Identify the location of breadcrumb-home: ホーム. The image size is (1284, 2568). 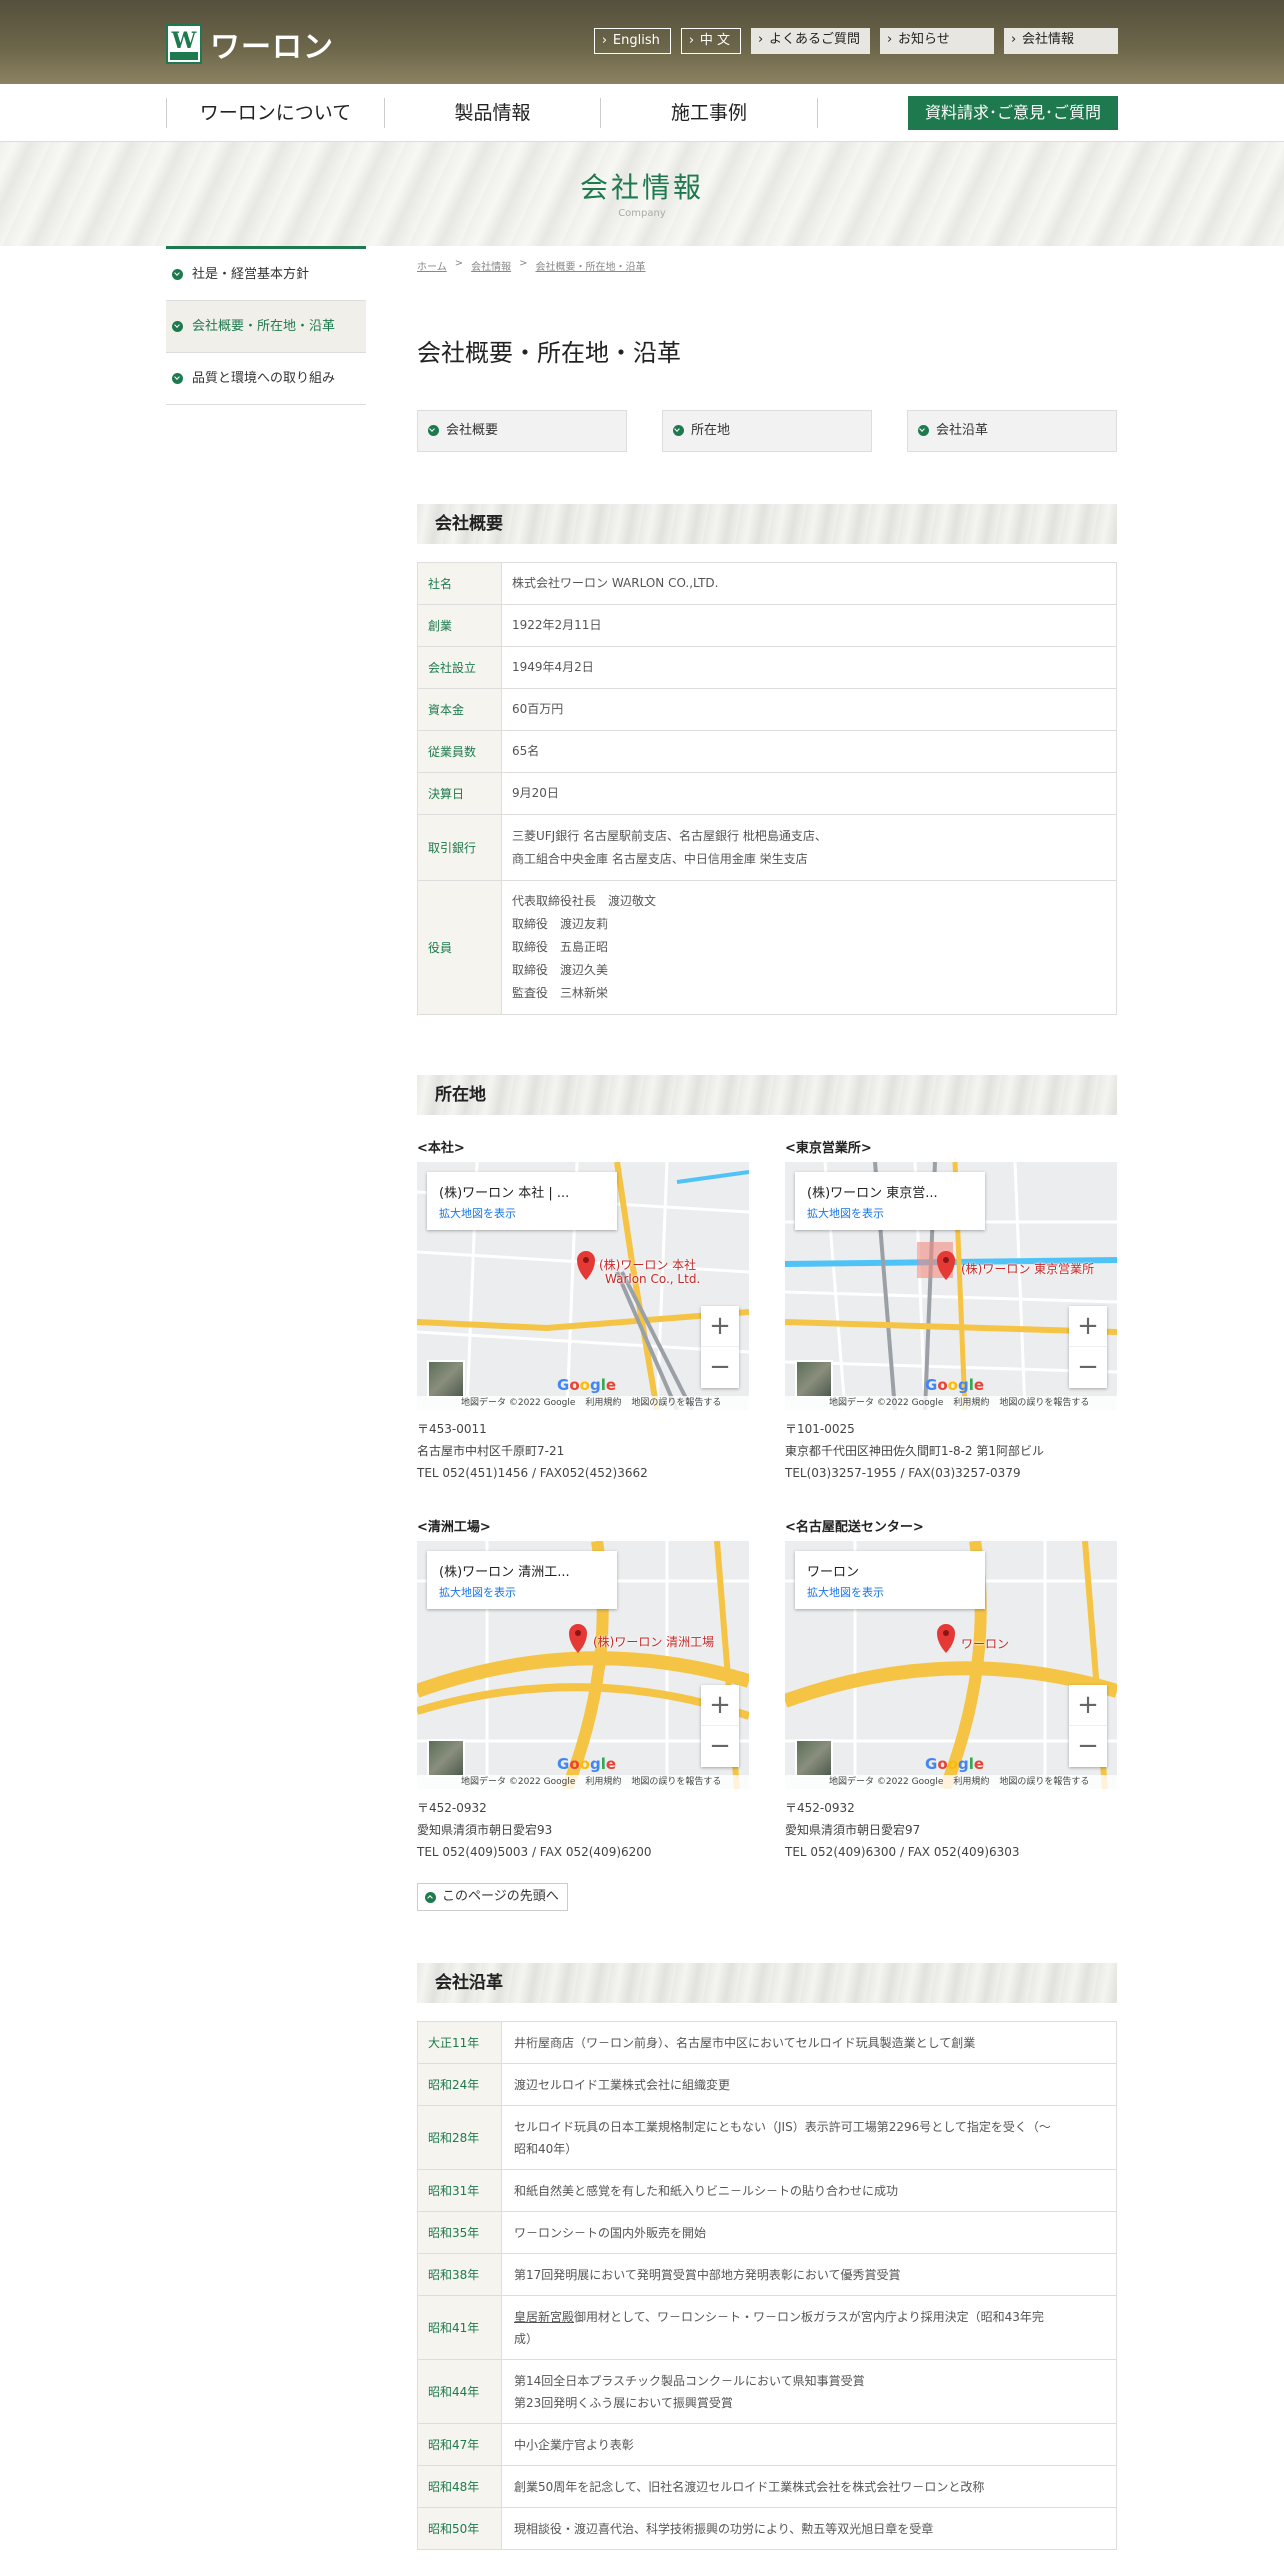
(432, 265).